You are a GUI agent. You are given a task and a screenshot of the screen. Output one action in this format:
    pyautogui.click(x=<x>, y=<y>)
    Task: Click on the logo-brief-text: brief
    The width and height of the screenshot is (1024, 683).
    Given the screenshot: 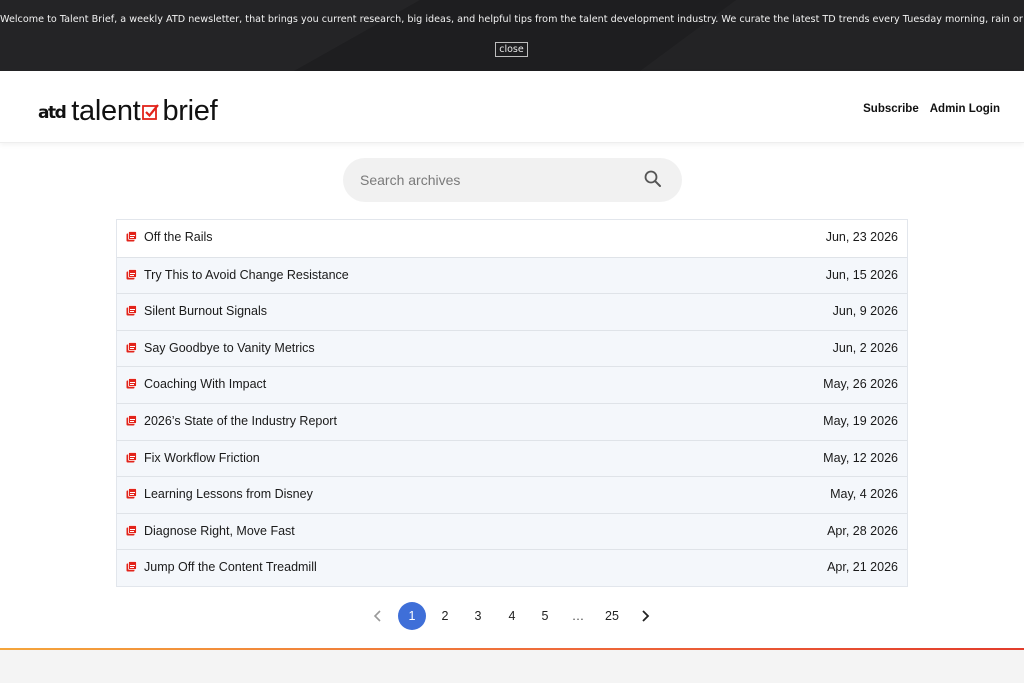 What is the action you would take?
    pyautogui.click(x=190, y=111)
    